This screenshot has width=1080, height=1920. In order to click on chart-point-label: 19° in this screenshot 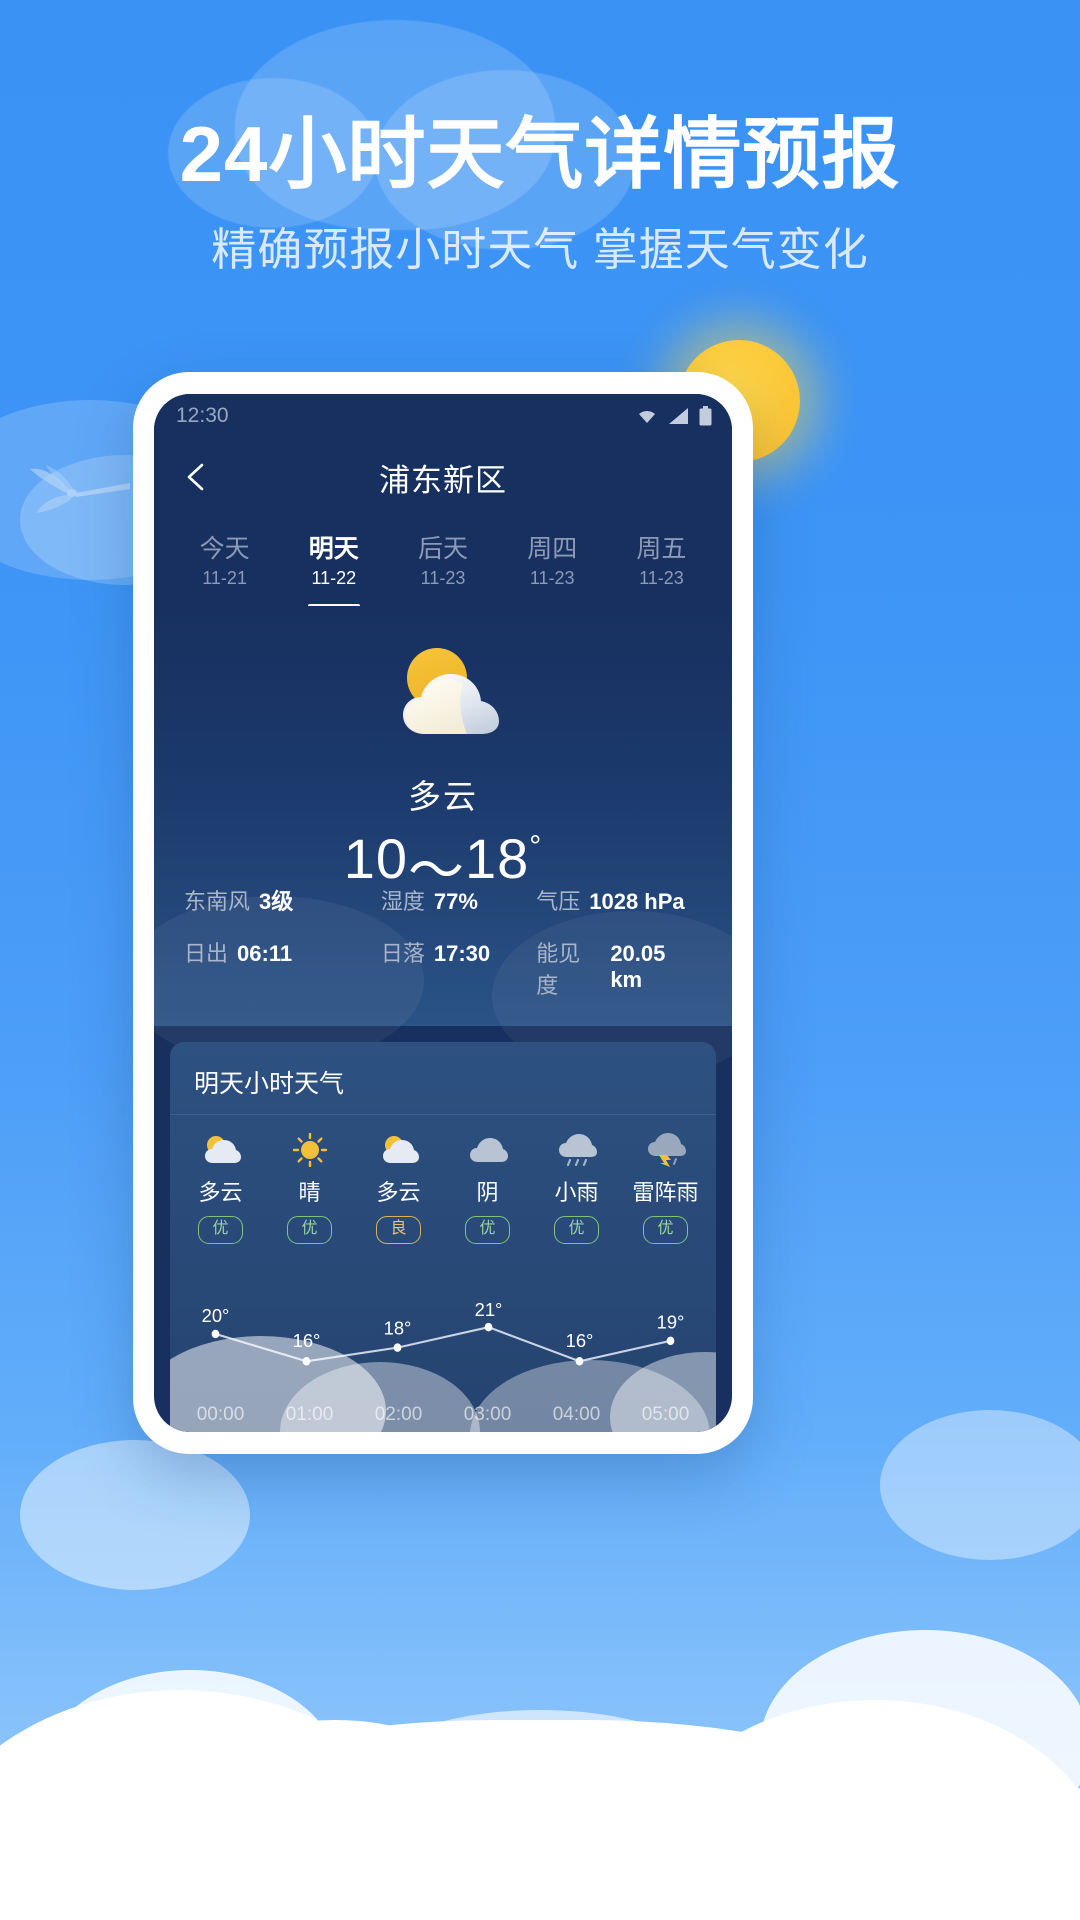, I will do `click(671, 1321)`.